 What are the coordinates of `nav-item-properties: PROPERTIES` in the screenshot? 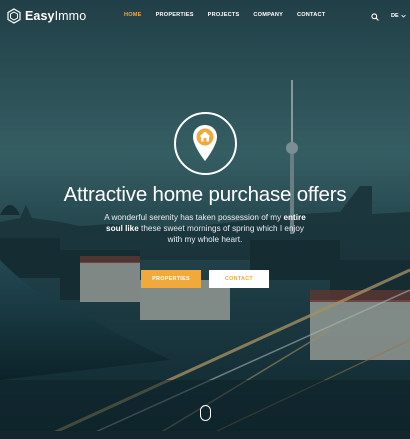 It's located at (175, 15).